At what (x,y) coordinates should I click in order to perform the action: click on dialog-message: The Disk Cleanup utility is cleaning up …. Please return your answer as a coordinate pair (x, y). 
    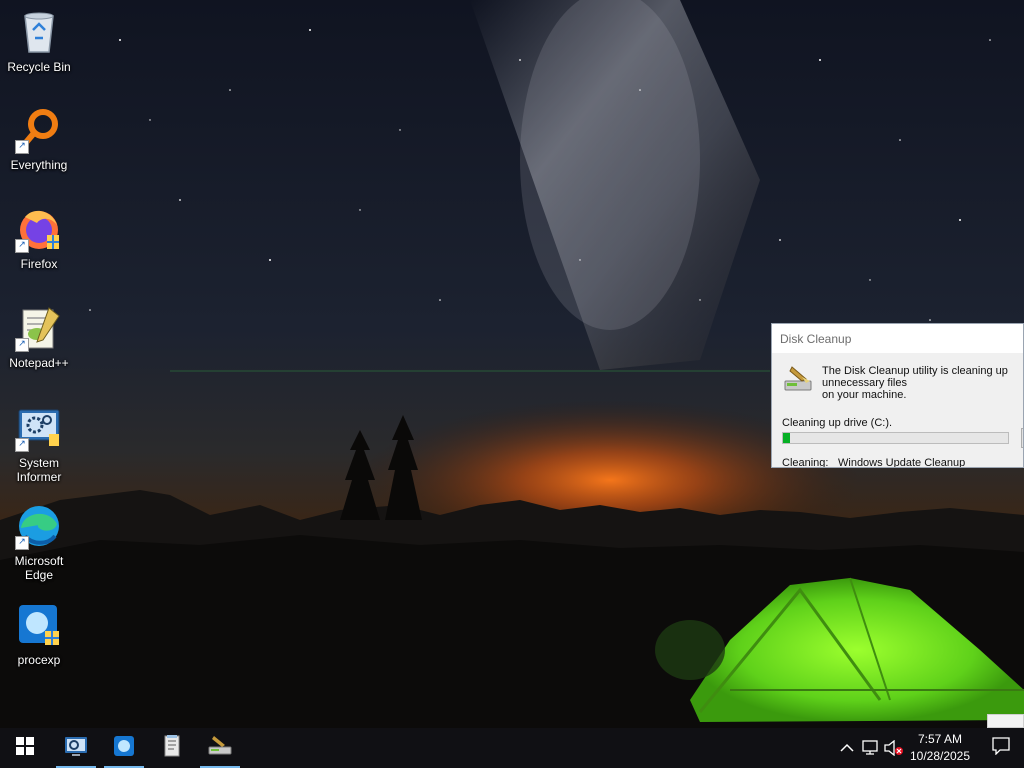
    Looking at the image, I should click on (915, 383).